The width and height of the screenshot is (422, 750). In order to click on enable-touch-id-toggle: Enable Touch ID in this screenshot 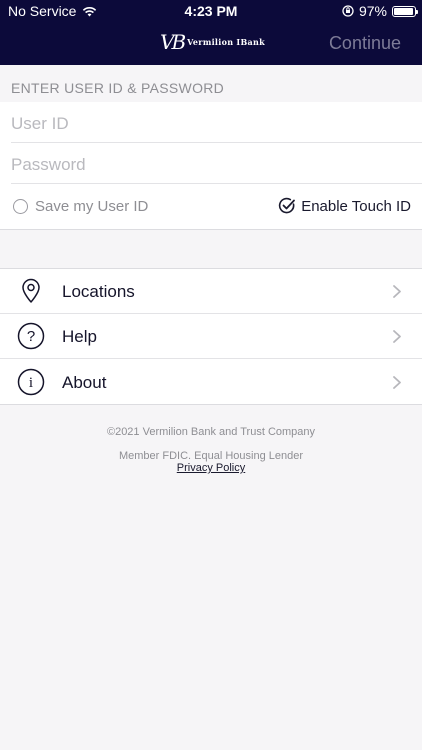, I will do `click(344, 206)`.